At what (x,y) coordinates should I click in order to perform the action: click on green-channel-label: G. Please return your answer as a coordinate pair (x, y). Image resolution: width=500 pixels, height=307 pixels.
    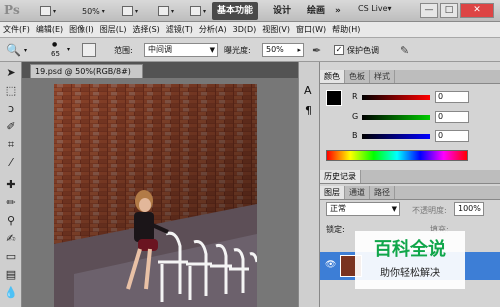
    Looking at the image, I should click on (355, 116).